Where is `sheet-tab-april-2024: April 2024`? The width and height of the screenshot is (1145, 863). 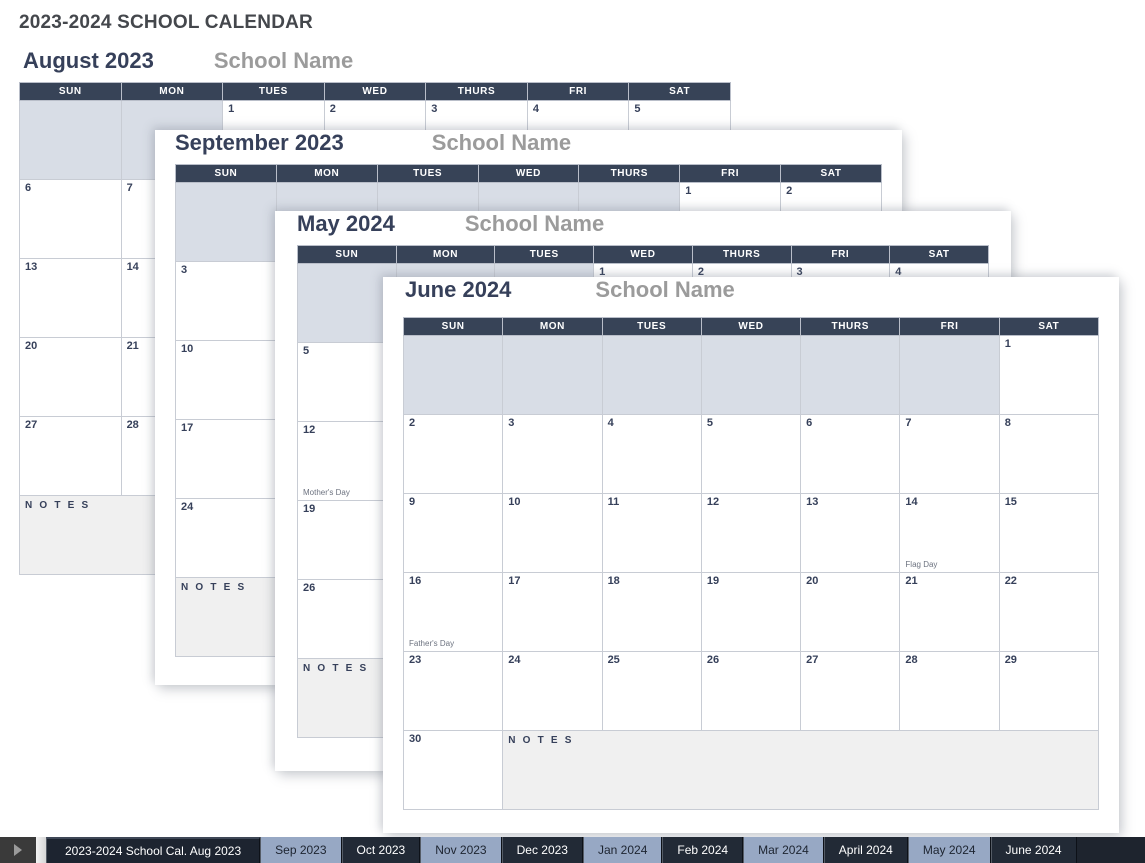
sheet-tab-april-2024: April 2024 is located at coordinates (865, 850).